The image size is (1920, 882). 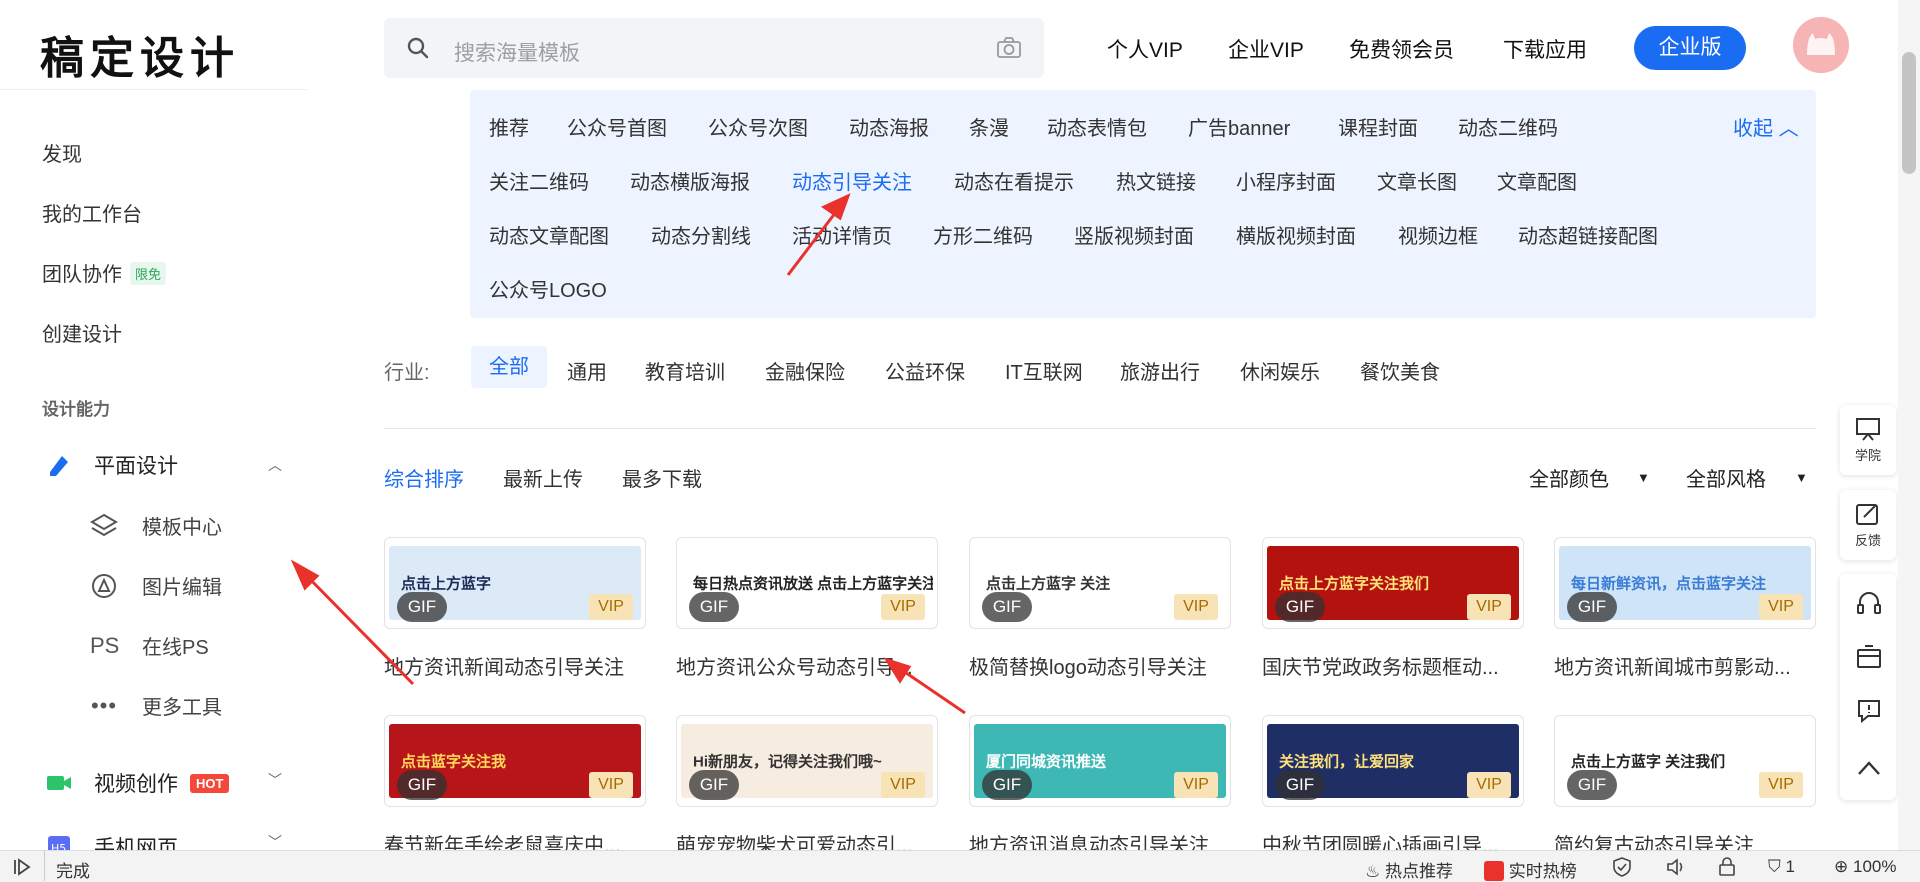 What do you see at coordinates (1438, 234) in the screenshot?
I see `category-item: 视频边框` at bounding box center [1438, 234].